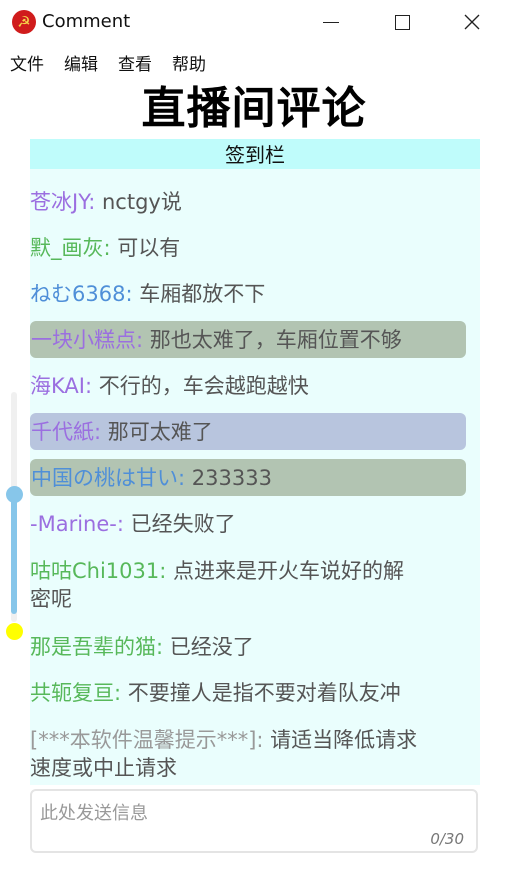  What do you see at coordinates (203, 386) in the screenshot?
I see `message-text: 不行的，车会越跑越快` at bounding box center [203, 386].